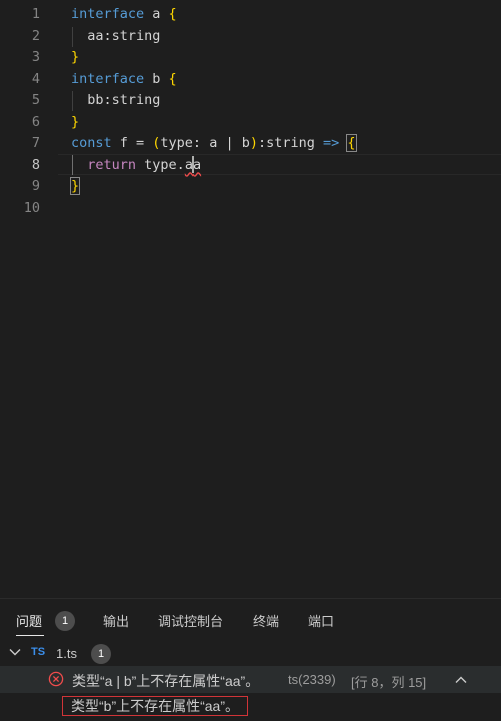 Image resolution: width=501 pixels, height=721 pixels. What do you see at coordinates (331, 143) in the screenshot?
I see `code-token: =>` at bounding box center [331, 143].